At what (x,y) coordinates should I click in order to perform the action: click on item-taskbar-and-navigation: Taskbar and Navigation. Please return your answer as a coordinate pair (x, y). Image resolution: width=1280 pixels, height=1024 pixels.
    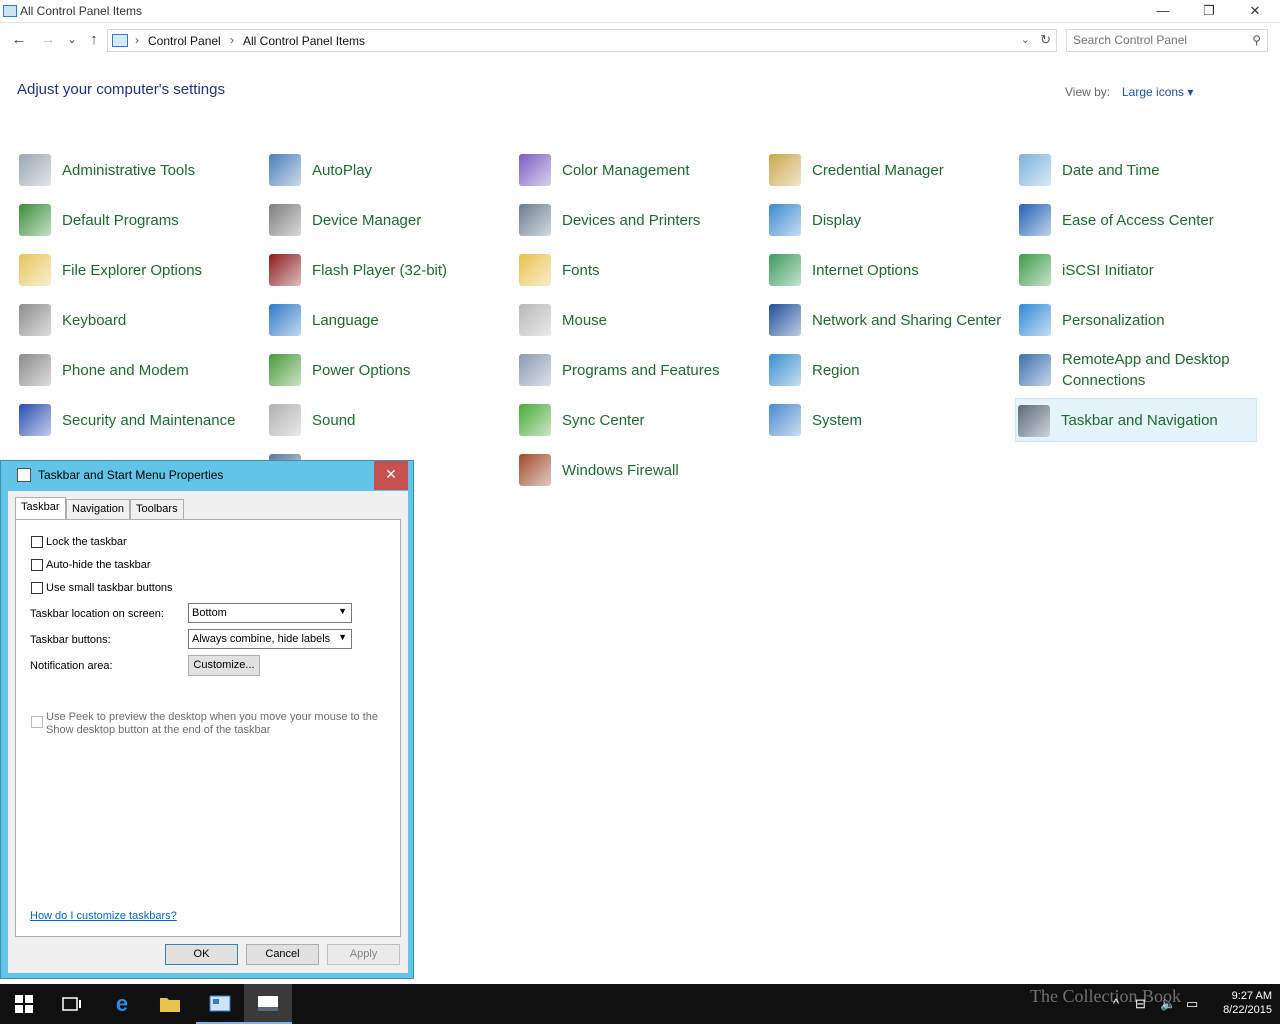
    Looking at the image, I should click on (1136, 420).